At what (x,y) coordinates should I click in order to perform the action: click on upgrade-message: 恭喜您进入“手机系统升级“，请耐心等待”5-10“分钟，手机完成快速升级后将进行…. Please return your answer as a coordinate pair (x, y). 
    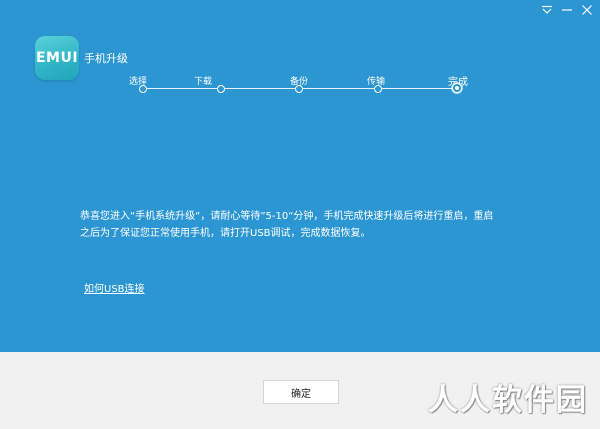
    Looking at the image, I should click on (305, 225).